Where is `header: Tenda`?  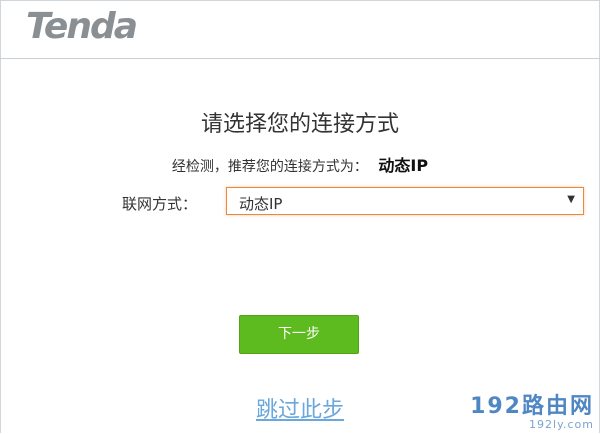
header: Tenda is located at coordinates (300, 29).